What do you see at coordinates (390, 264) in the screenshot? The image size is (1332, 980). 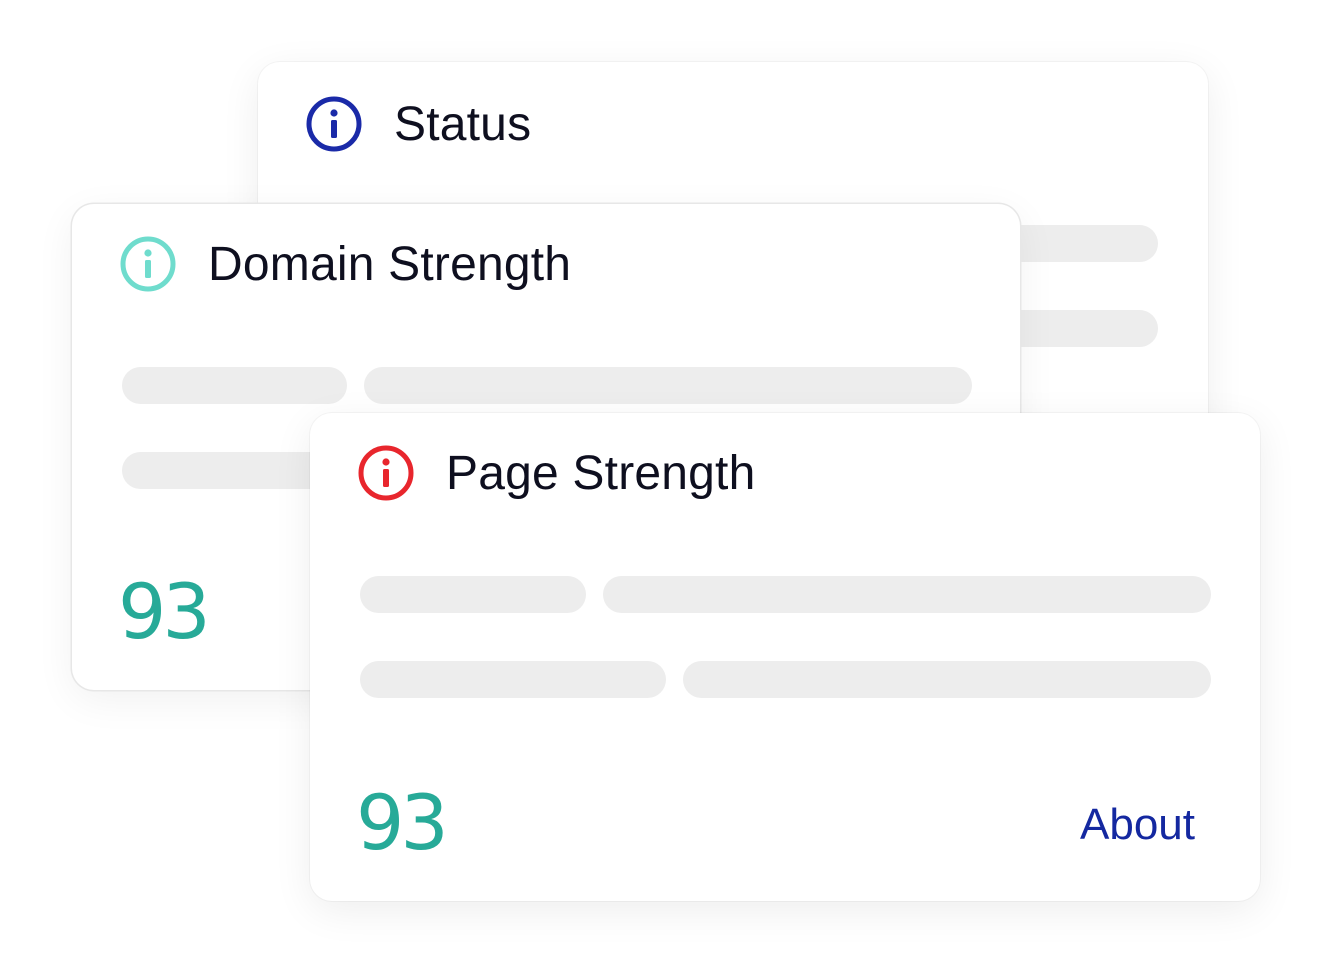 I see `domain-card-title: Domain Strength` at bounding box center [390, 264].